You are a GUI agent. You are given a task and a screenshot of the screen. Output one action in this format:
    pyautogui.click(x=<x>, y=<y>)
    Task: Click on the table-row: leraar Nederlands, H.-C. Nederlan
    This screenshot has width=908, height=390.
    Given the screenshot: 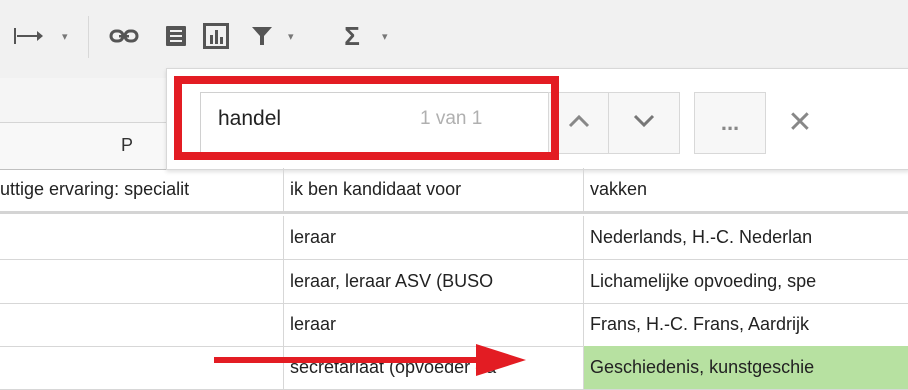 What is the action you would take?
    pyautogui.click(x=454, y=238)
    